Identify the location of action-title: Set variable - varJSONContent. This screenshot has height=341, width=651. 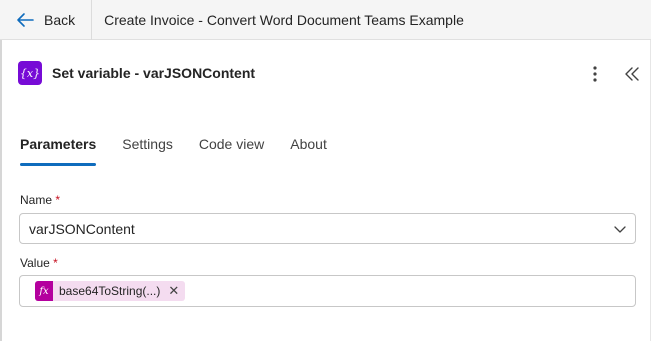
(154, 73).